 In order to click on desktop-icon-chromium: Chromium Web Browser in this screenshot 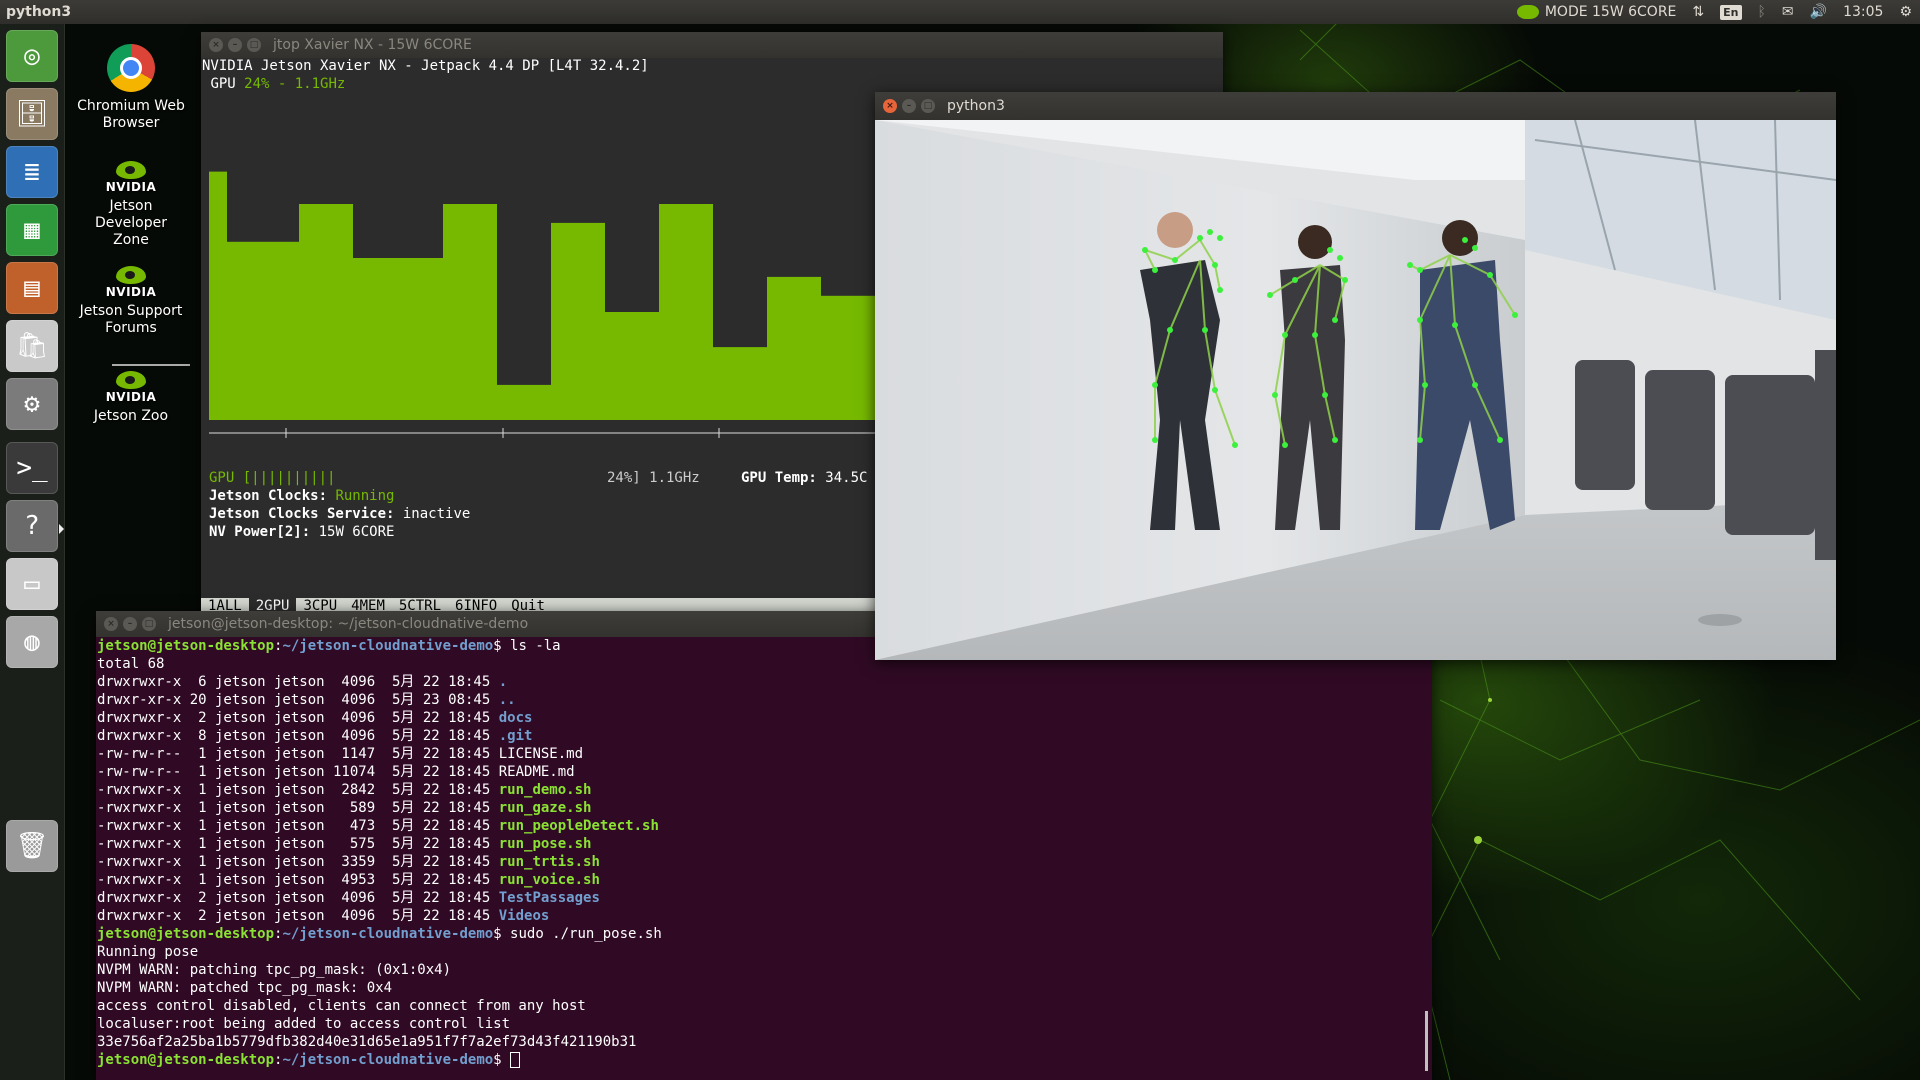, I will do `click(131, 88)`.